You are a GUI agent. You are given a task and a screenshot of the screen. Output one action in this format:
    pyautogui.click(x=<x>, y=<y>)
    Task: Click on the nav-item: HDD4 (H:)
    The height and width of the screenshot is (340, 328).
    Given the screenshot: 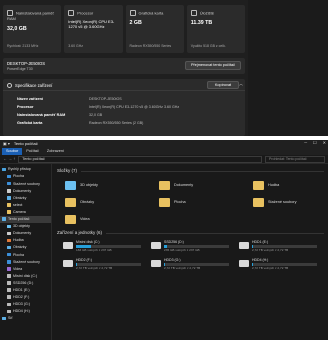 What is the action you would take?
    pyautogui.click(x=25, y=311)
    